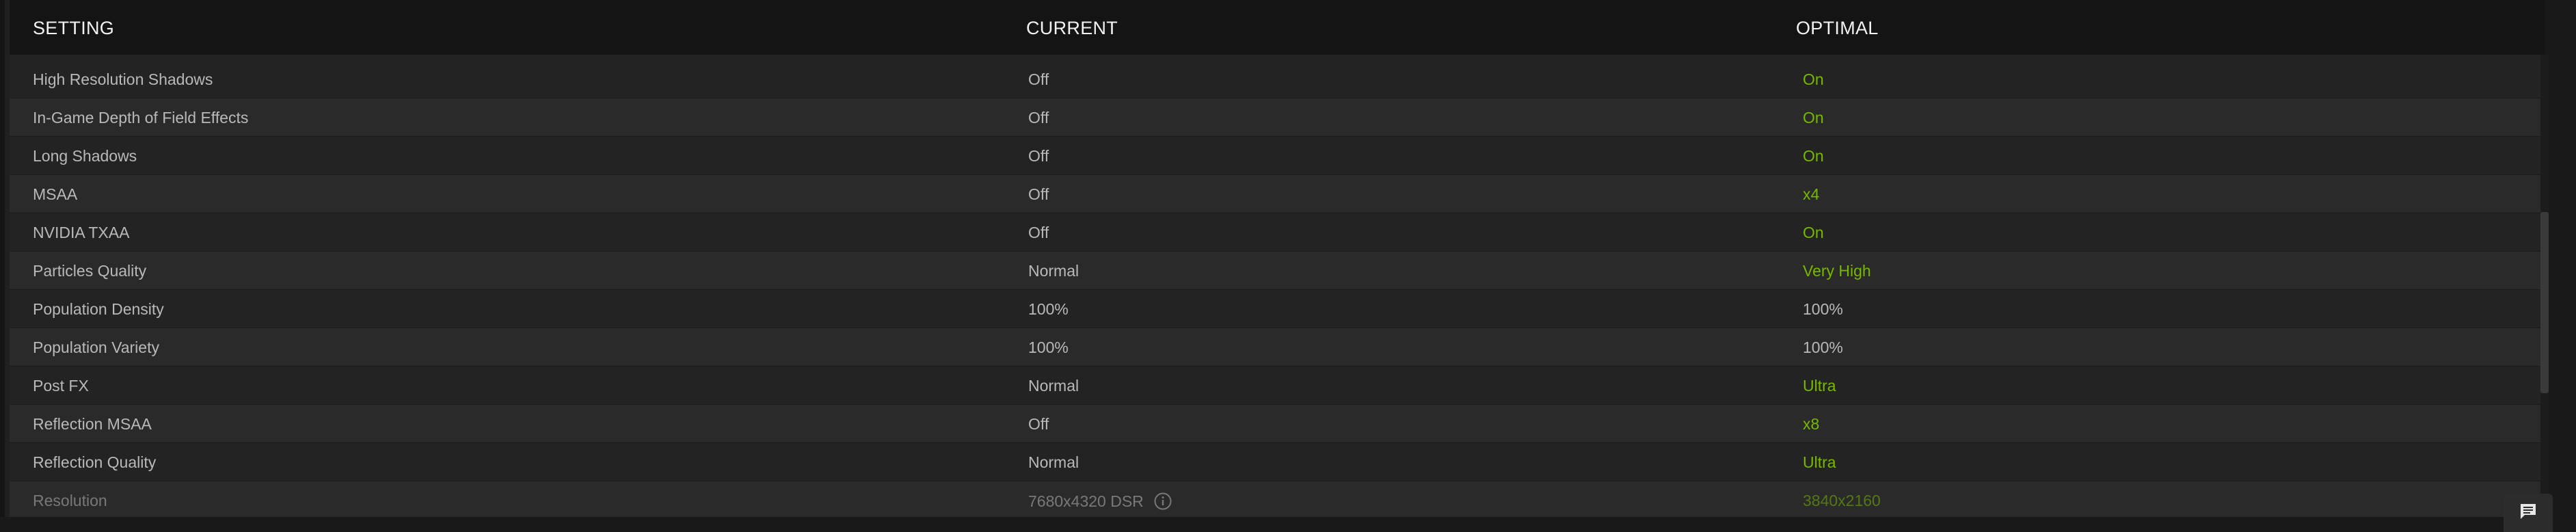  Describe the element at coordinates (141, 118) in the screenshot. I see `setting-name: In-Game Depth of Field Effects` at that location.